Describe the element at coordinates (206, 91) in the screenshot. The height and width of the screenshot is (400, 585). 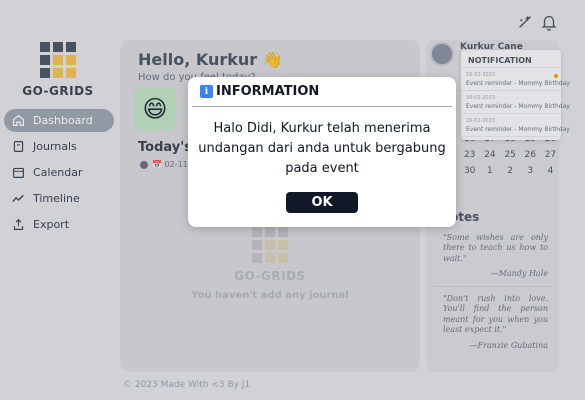
I see `info-icon: i` at that location.